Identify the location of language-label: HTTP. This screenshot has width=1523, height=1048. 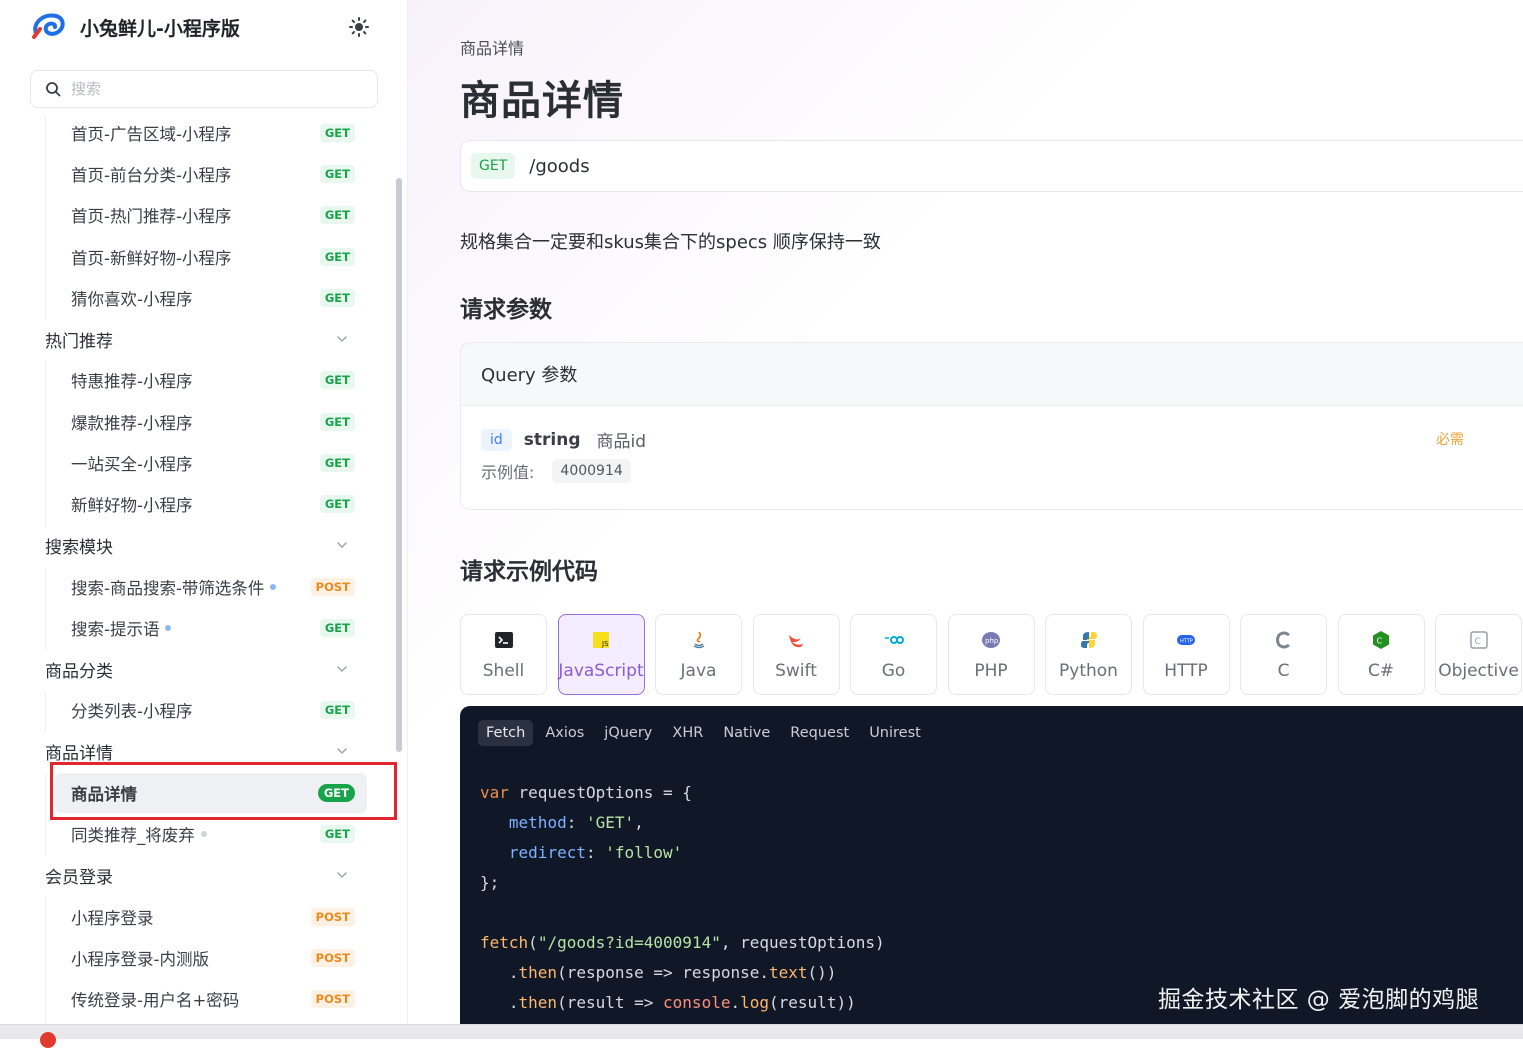
(1186, 670).